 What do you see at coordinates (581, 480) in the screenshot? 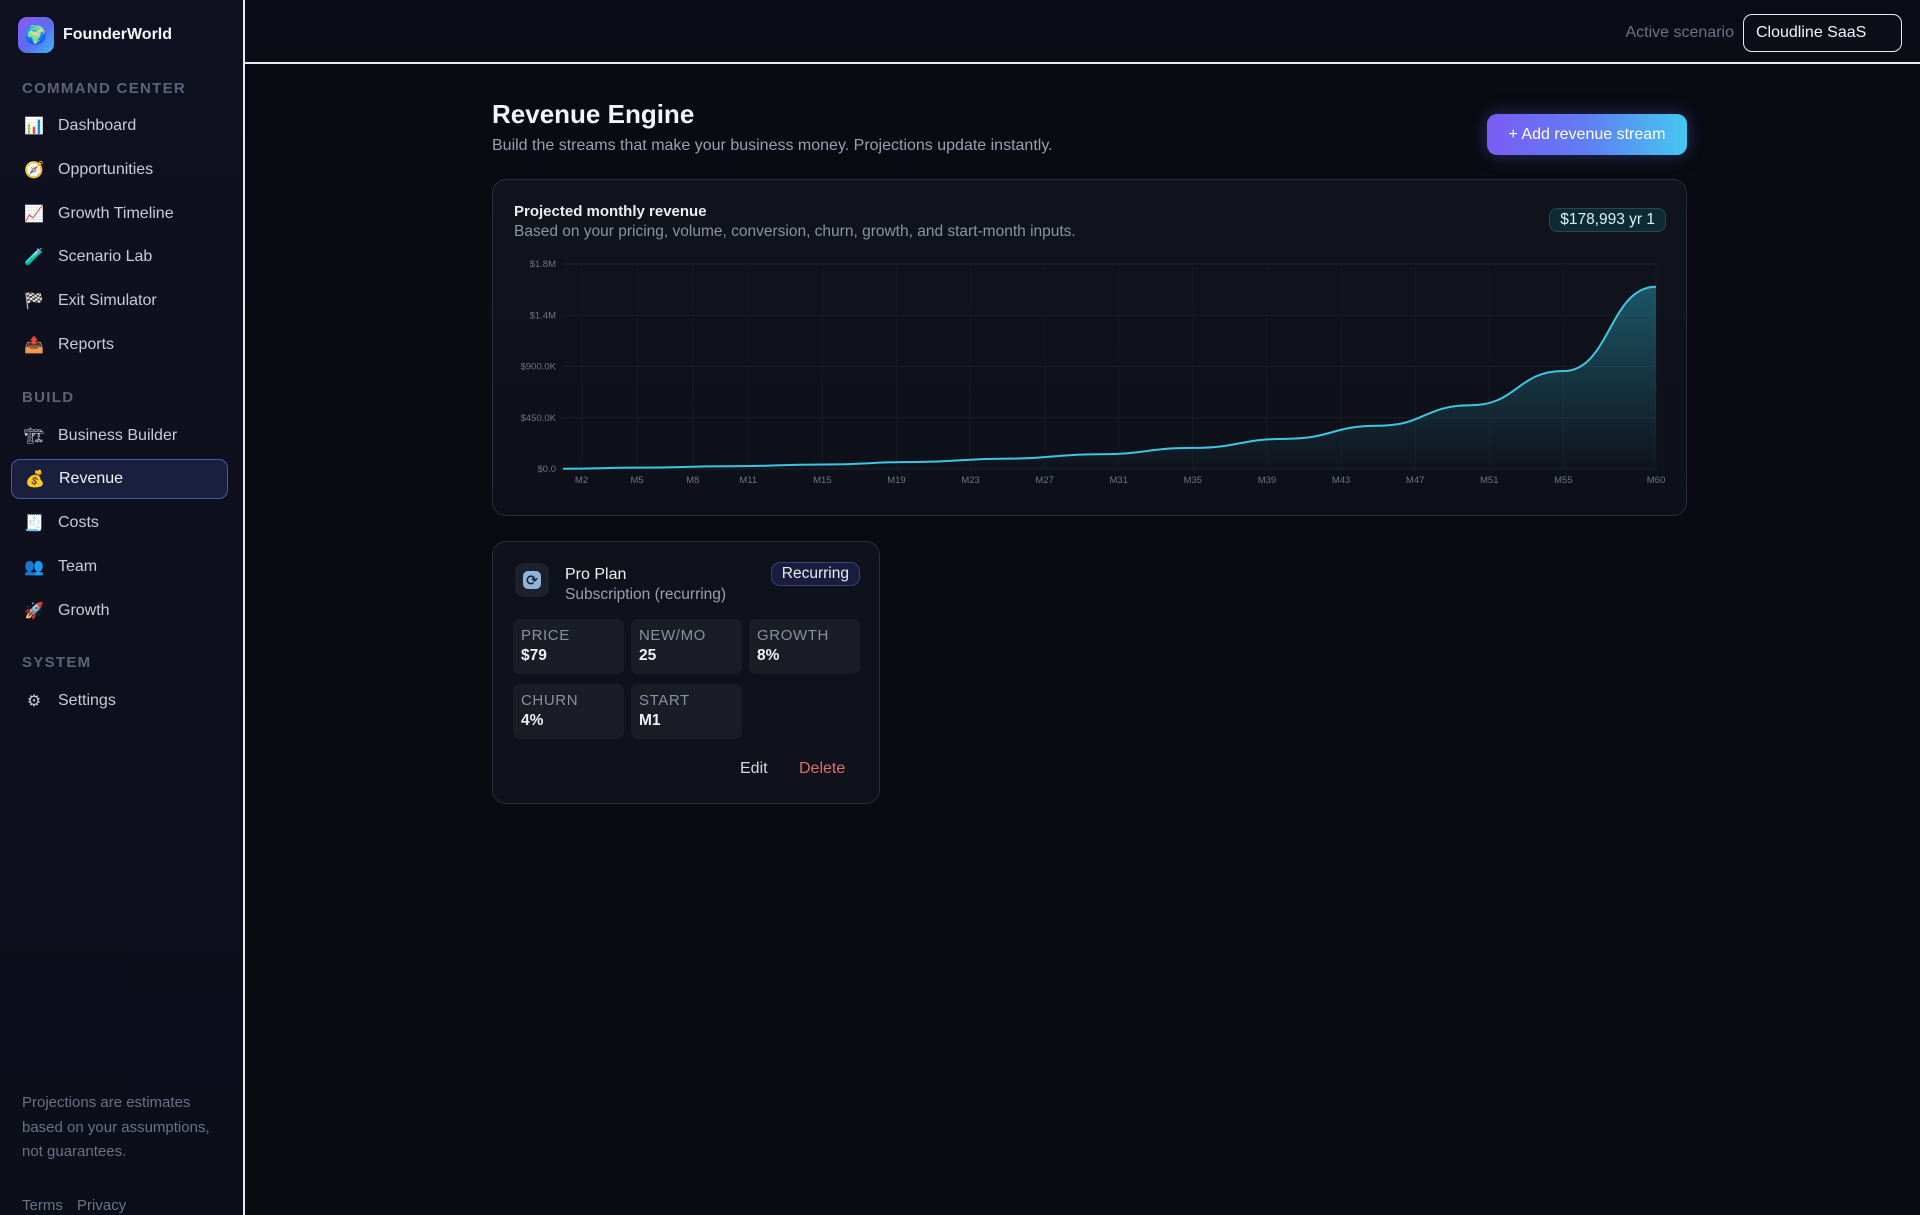
I see `x-tick-label: M2` at bounding box center [581, 480].